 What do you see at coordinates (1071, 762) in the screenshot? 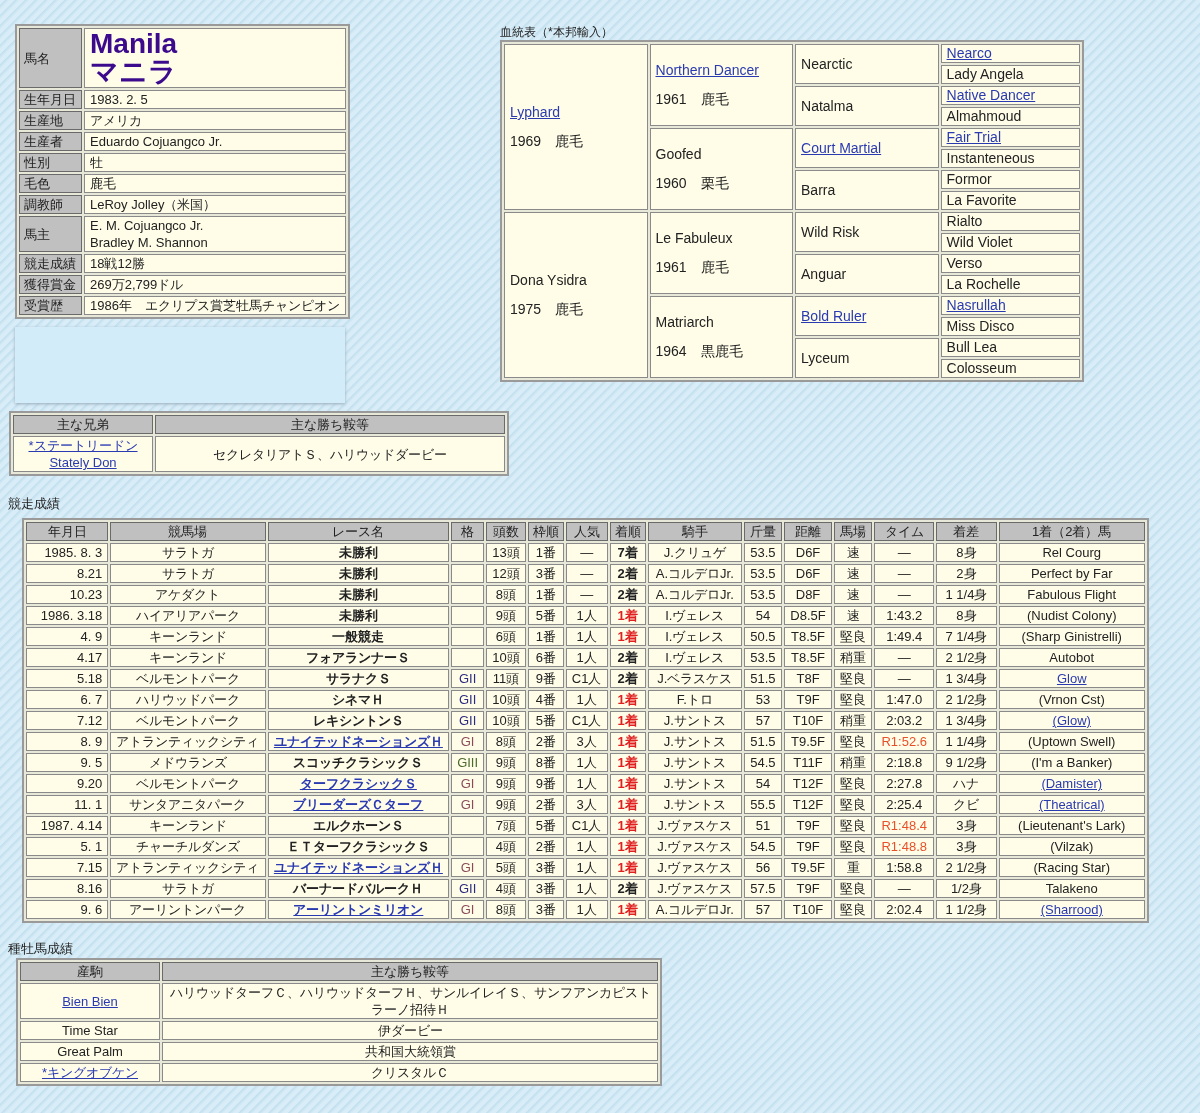
I see `table-cell: (I'm a Banker)` at bounding box center [1071, 762].